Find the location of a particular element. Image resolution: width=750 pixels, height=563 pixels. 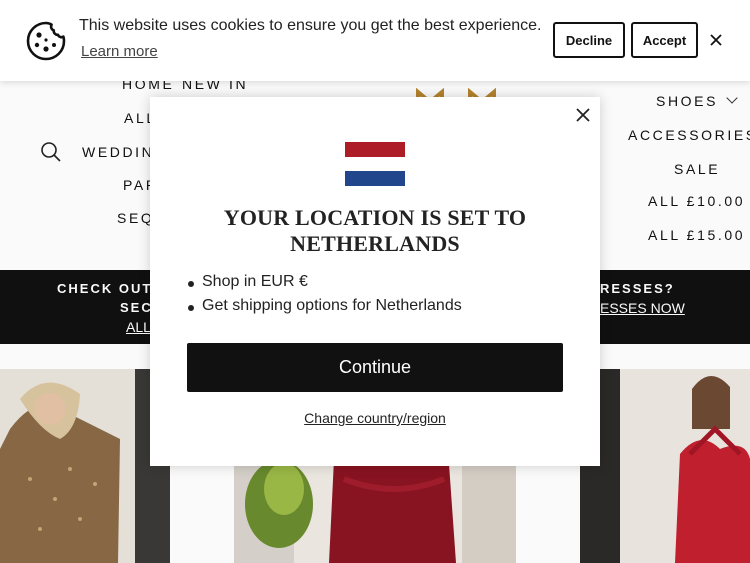

modal-title: YOUR LOCATION IS SET TO is located at coordinates (375, 217).